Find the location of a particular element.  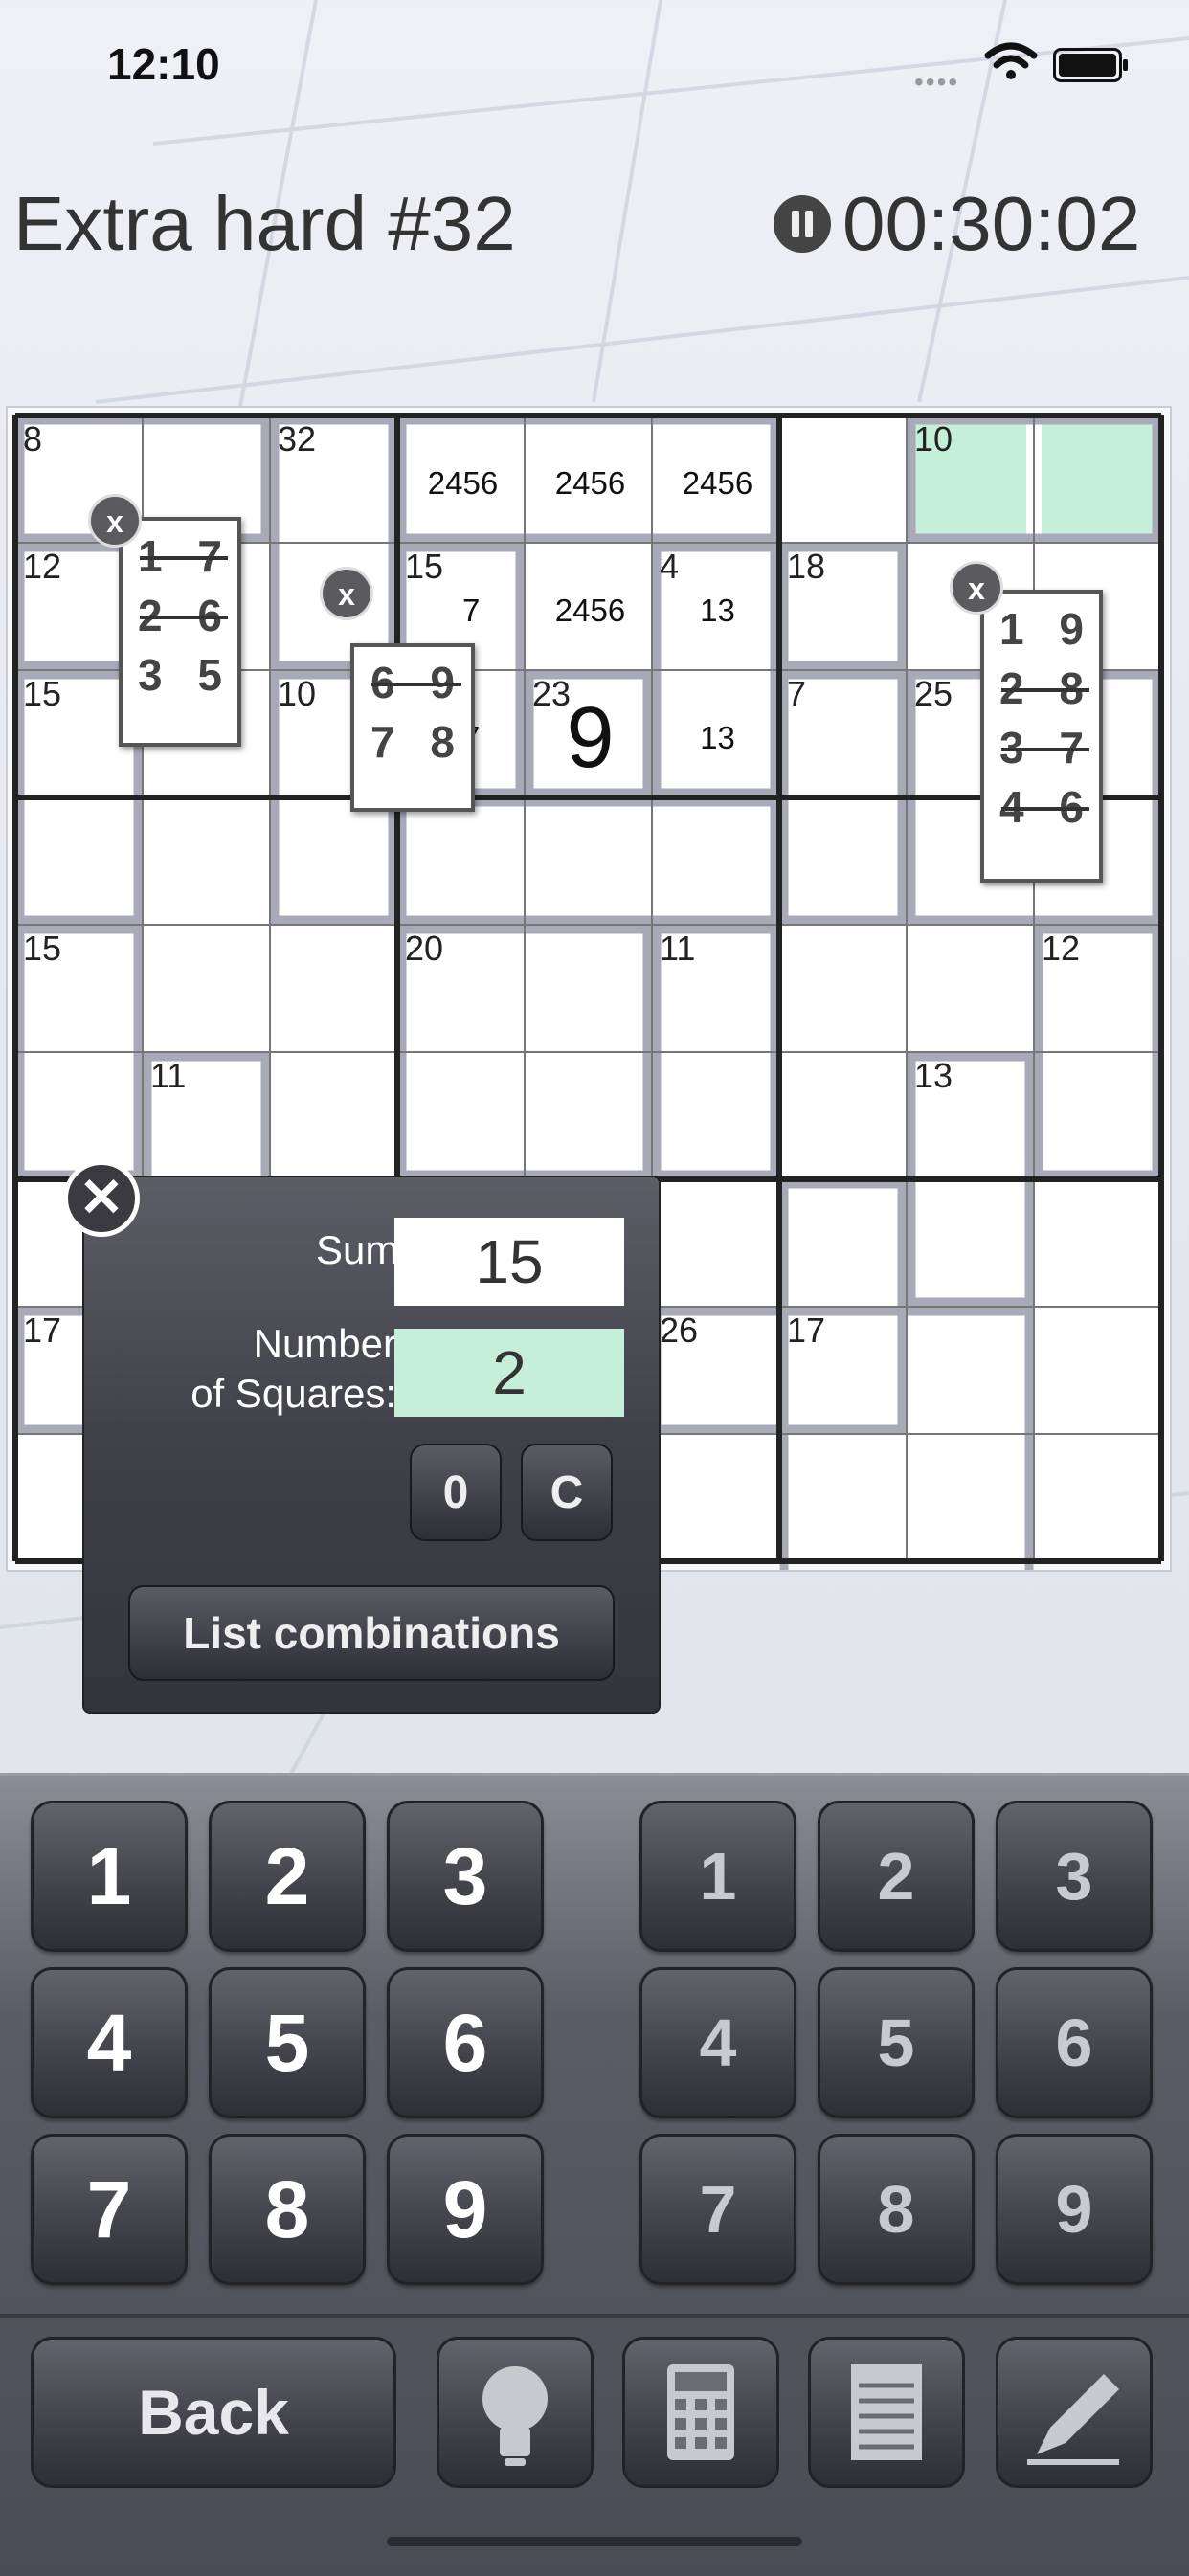

pencil-button is located at coordinates (1074, 2413).